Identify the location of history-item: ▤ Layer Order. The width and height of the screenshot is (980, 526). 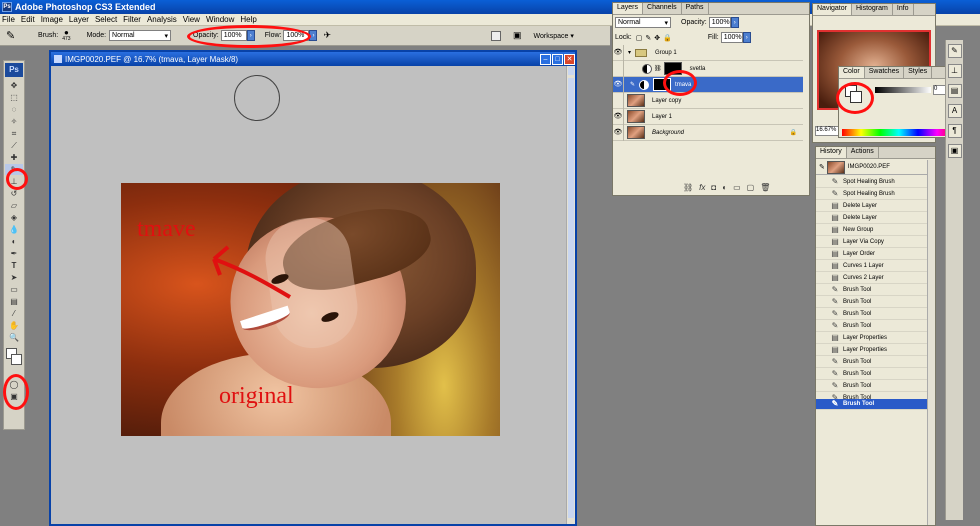
(875, 254).